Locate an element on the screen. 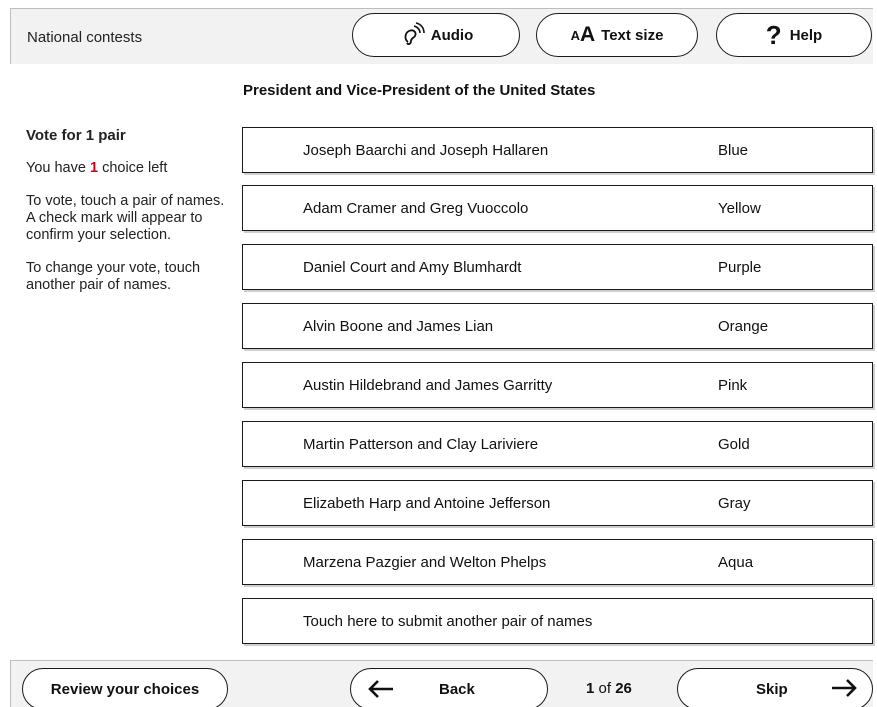 The image size is (877, 707). audio-label: Audio is located at coordinates (452, 35).